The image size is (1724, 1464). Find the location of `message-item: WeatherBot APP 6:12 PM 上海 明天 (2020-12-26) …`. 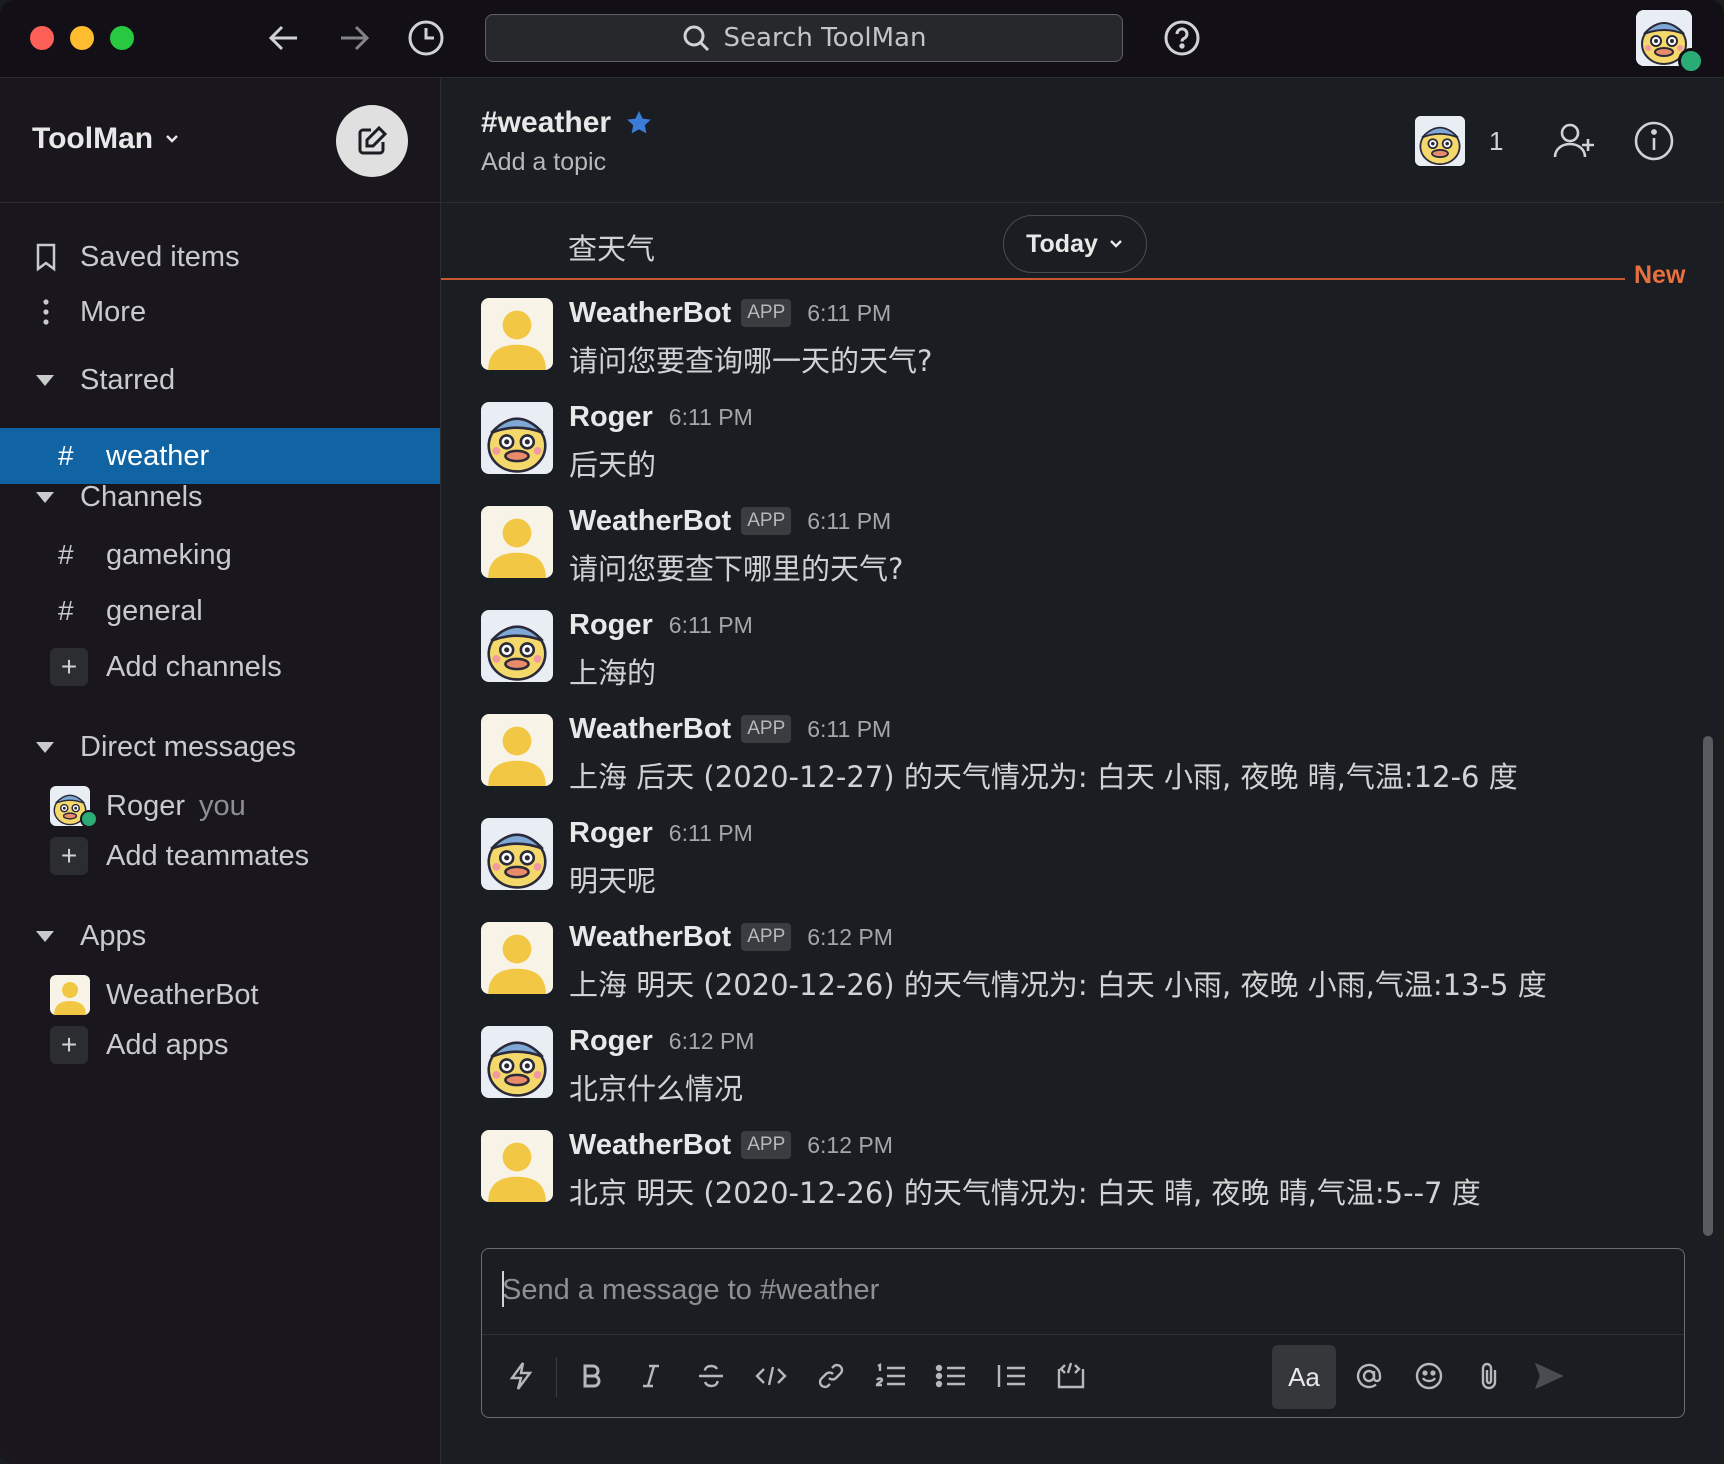

message-item: WeatherBot APP 6:12 PM 上海 明天 (2020-12-26) … is located at coordinates (1081, 968).